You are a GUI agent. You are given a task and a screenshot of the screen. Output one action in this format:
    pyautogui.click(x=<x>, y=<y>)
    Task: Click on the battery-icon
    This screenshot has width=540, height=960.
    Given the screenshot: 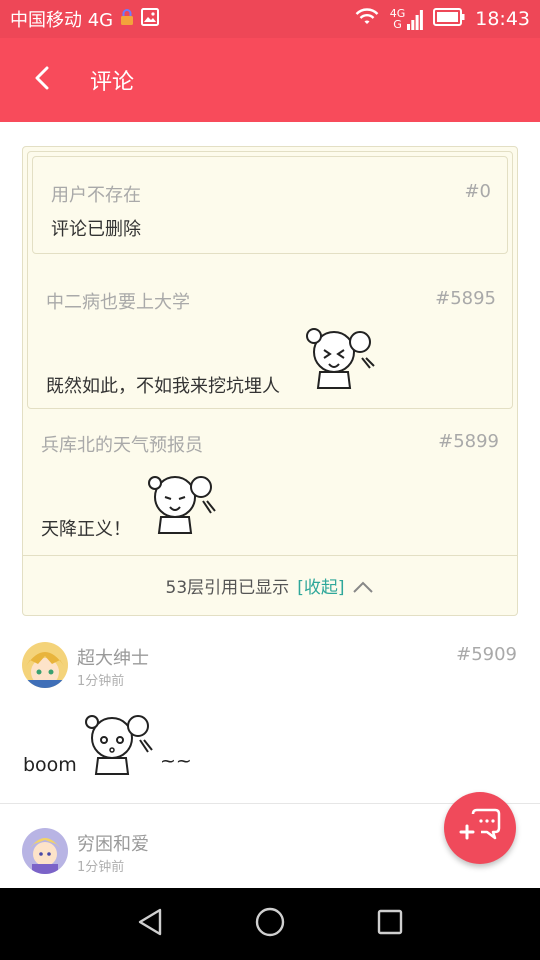 What is the action you would take?
    pyautogui.click(x=449, y=19)
    